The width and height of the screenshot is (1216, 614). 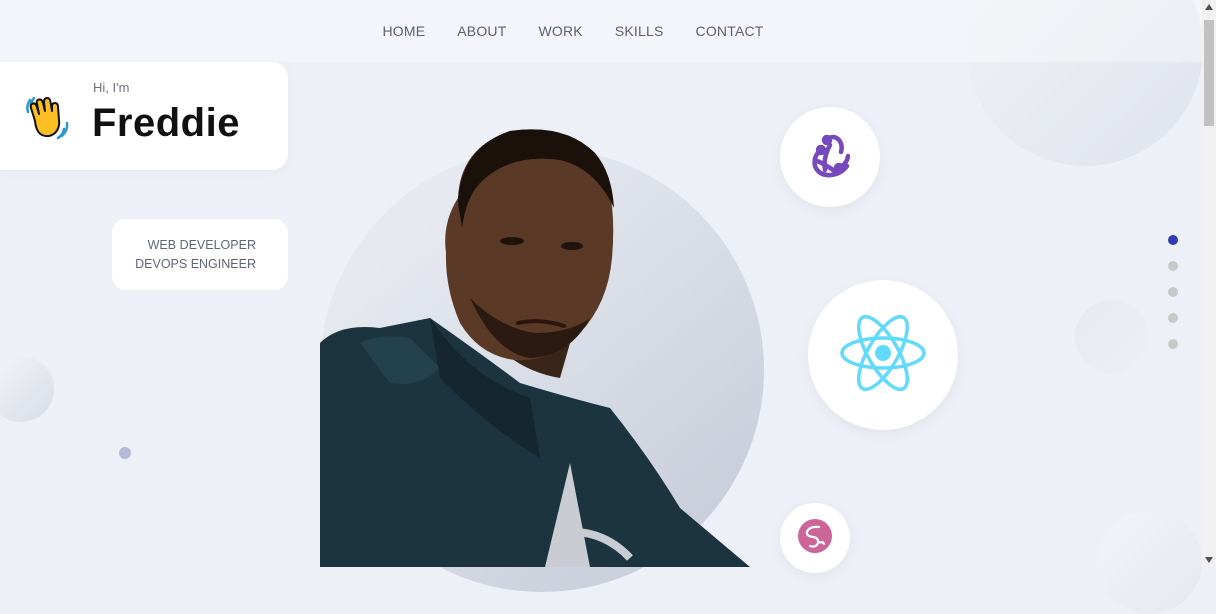 What do you see at coordinates (1173, 240) in the screenshot?
I see `page-dot-home` at bounding box center [1173, 240].